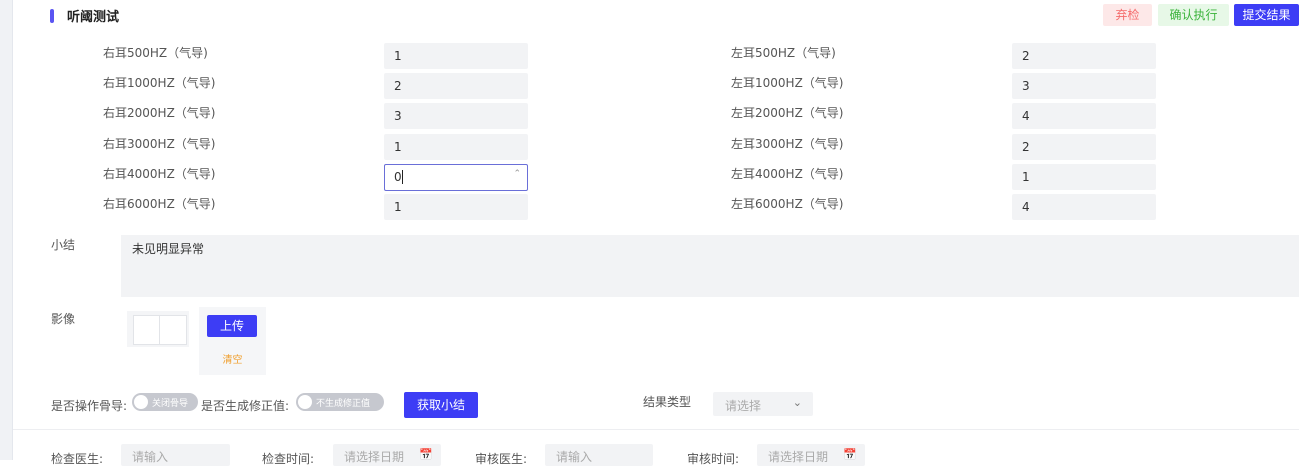 The image size is (1299, 467). I want to click on summary-textarea: 未见明显异常, so click(710, 266).